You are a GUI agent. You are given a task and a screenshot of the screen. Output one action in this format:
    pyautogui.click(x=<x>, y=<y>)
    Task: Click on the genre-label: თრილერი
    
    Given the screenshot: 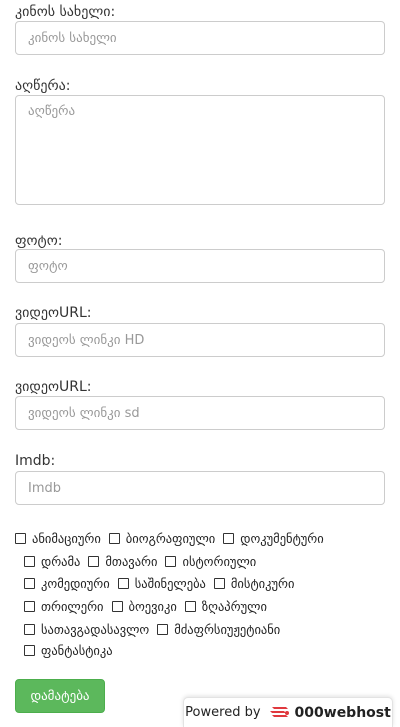 What is the action you would take?
    pyautogui.click(x=72, y=606)
    